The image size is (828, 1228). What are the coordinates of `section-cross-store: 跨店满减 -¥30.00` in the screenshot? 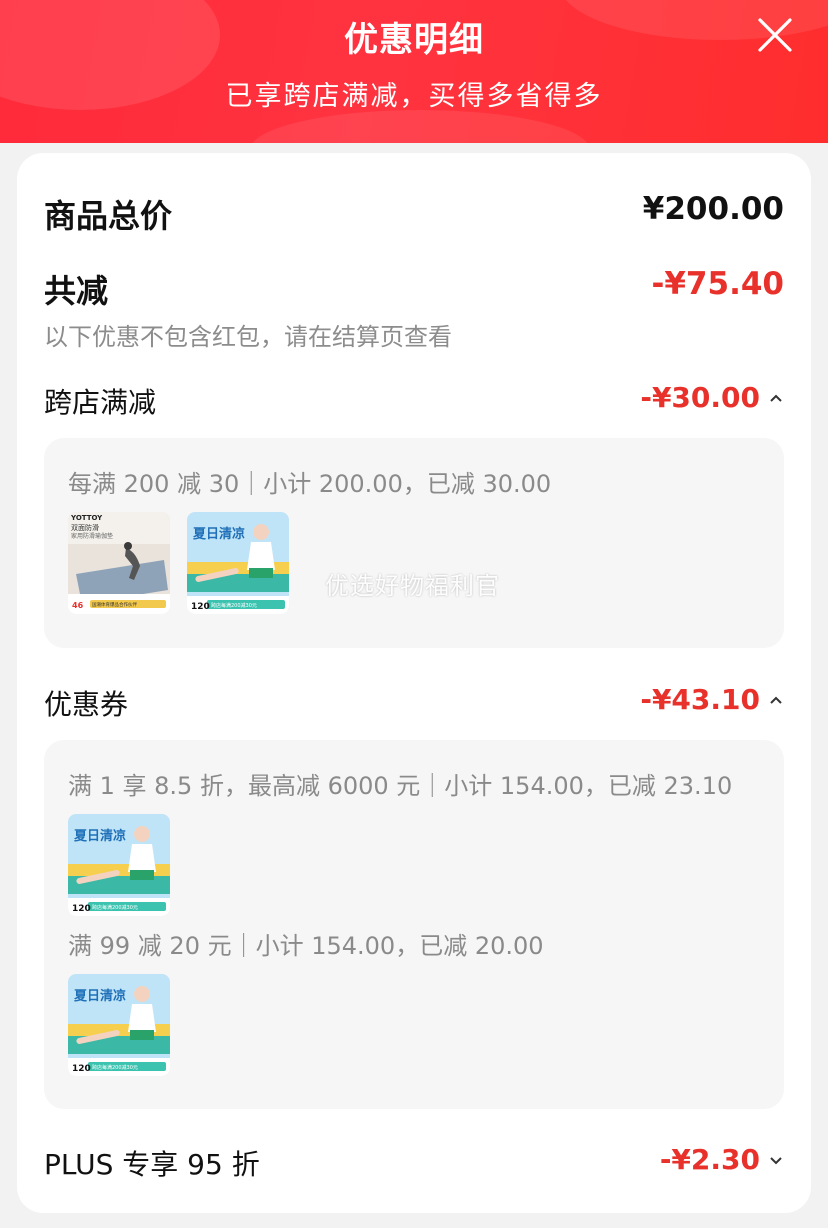 It's located at (414, 401).